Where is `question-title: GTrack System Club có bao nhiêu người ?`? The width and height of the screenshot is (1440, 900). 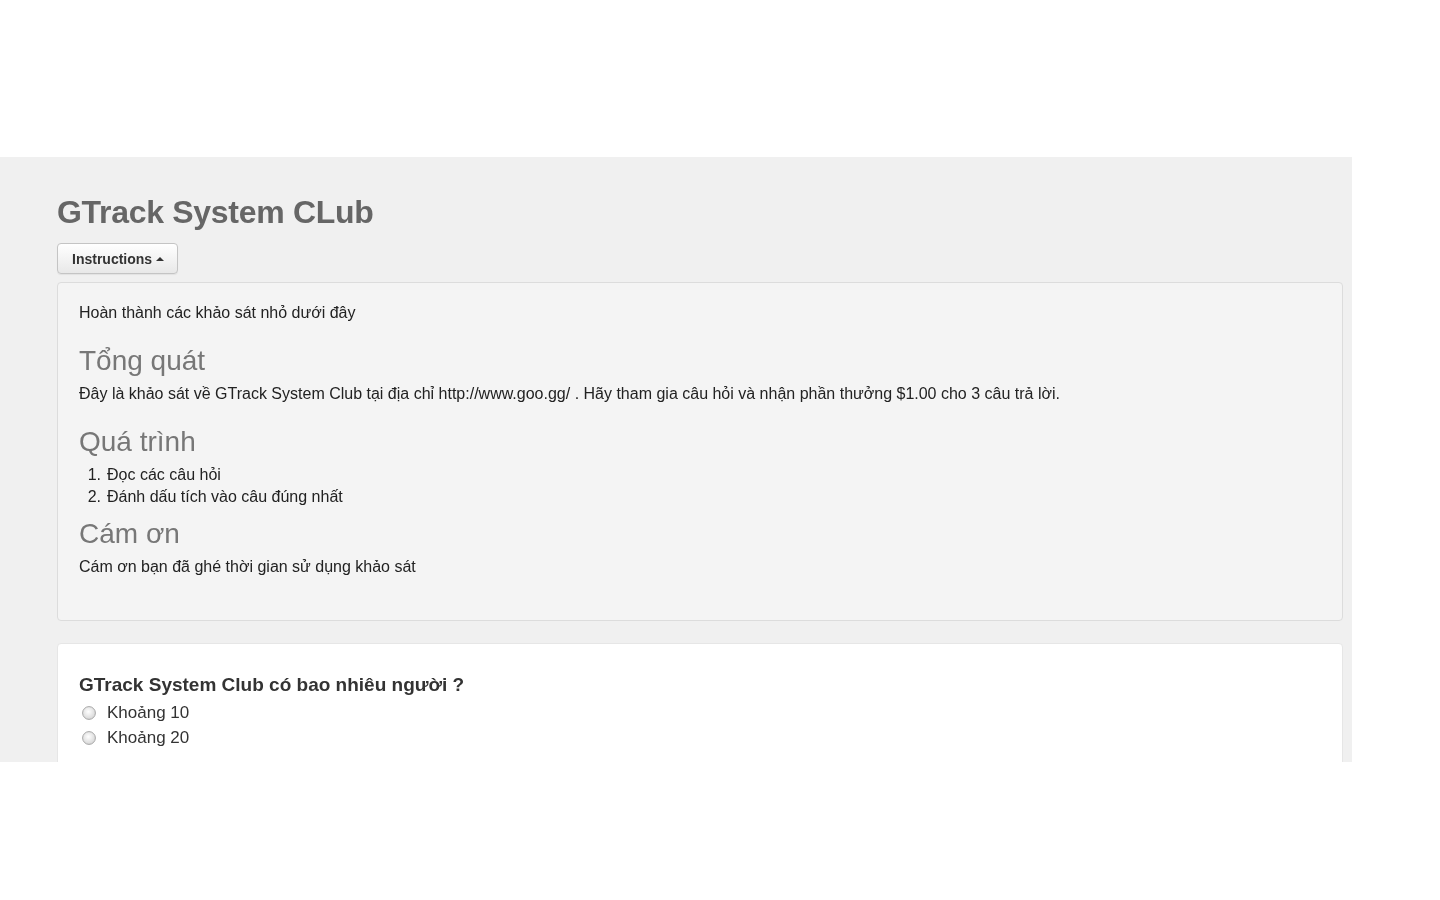 question-title: GTrack System Club có bao nhiêu người ? is located at coordinates (272, 685).